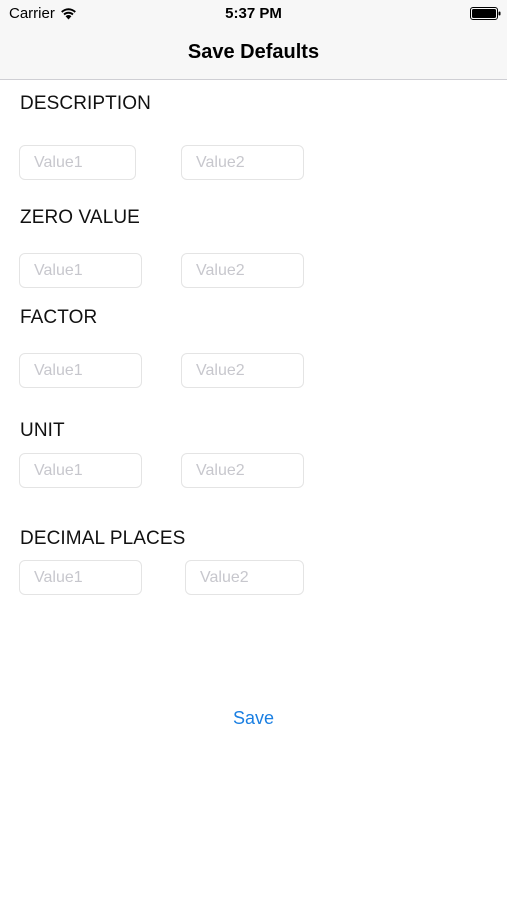 This screenshot has width=507, height=900. I want to click on unit-value2-field, so click(242, 470).